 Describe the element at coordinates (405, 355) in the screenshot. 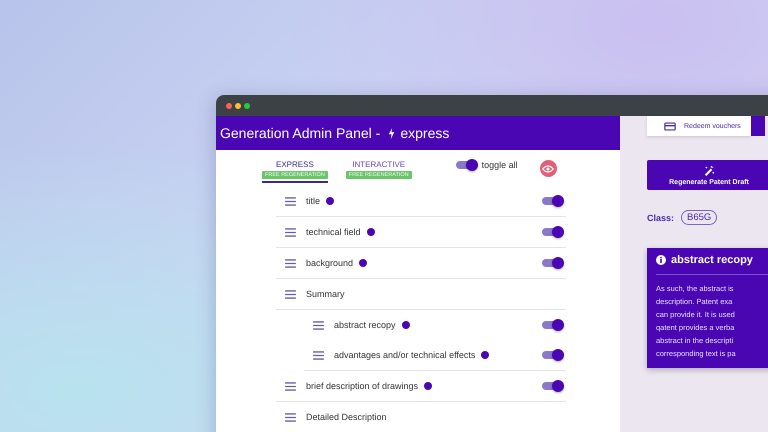

I see `section-label: advantages and/or technical effects` at that location.